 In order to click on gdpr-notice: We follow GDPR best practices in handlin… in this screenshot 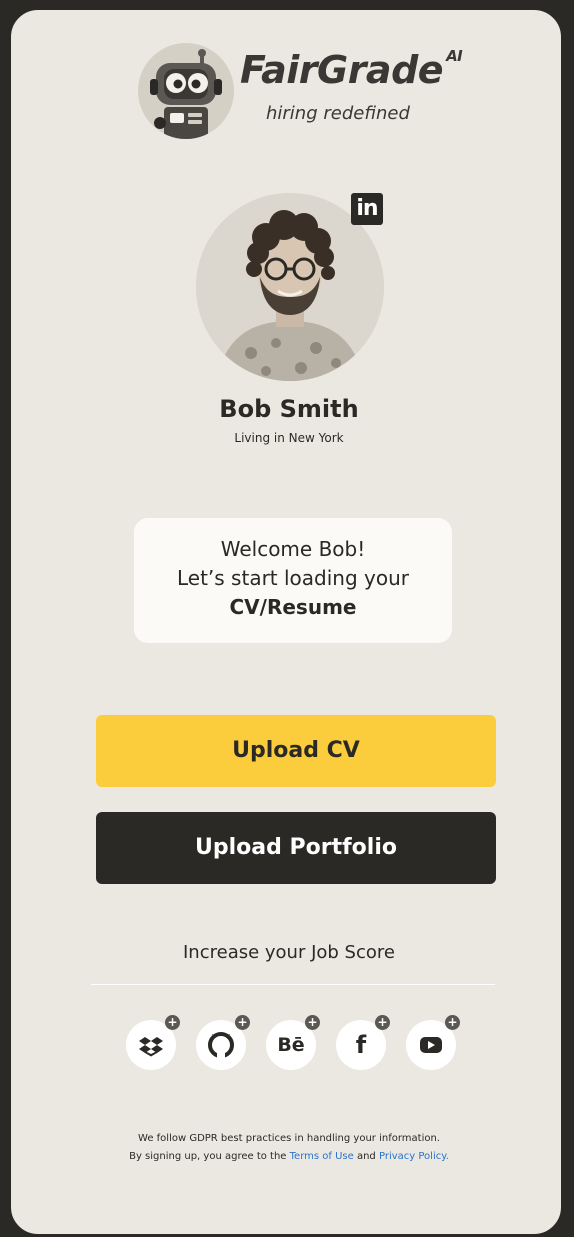, I will do `click(289, 1138)`.